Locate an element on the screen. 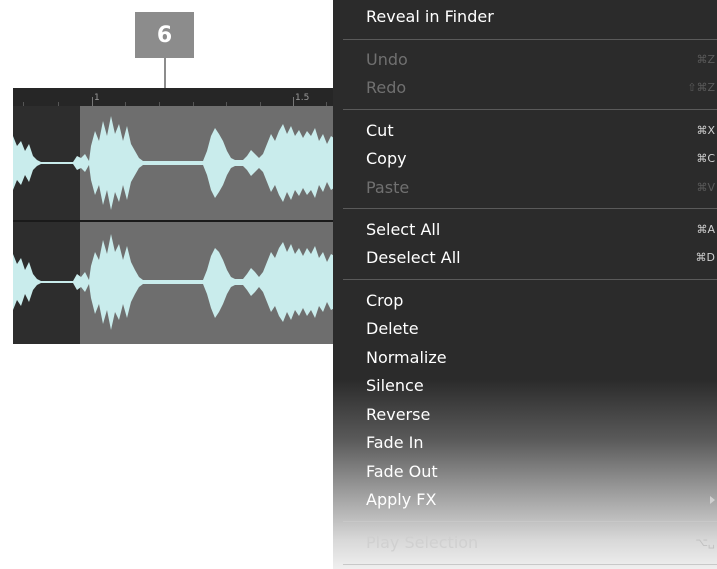  ruler-label-1: 1 is located at coordinates (97, 98).